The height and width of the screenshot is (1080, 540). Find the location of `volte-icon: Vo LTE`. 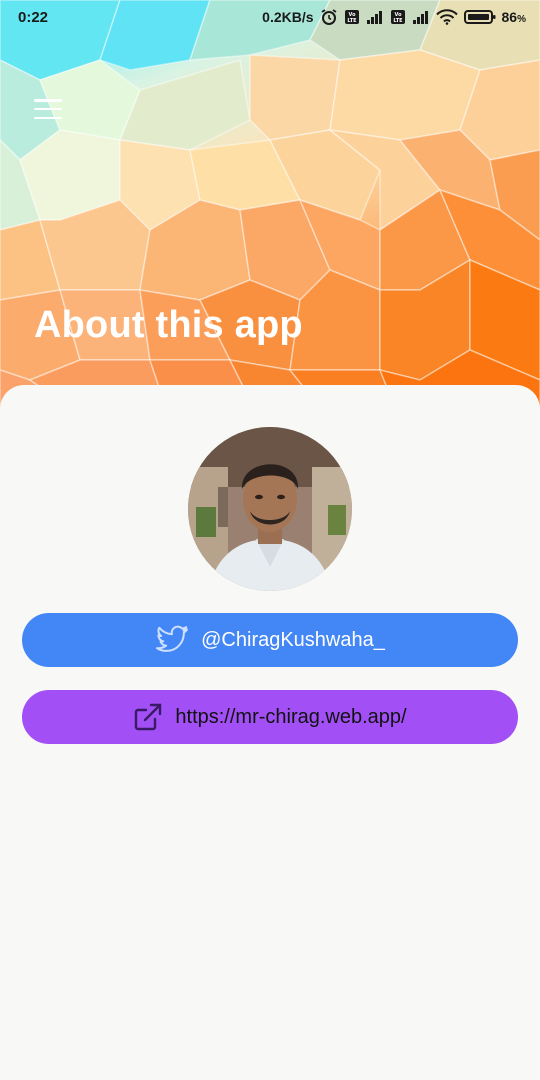

volte-icon: Vo LTE is located at coordinates (352, 17).